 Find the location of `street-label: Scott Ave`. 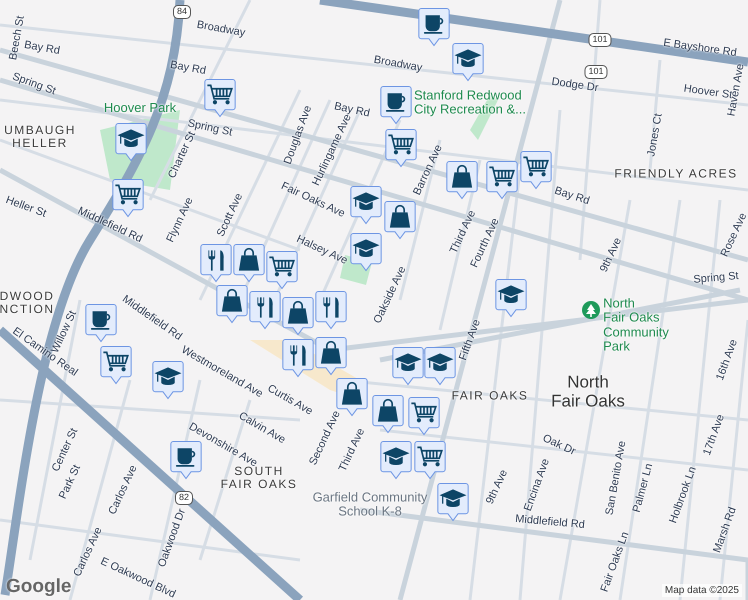

street-label: Scott Ave is located at coordinates (230, 215).